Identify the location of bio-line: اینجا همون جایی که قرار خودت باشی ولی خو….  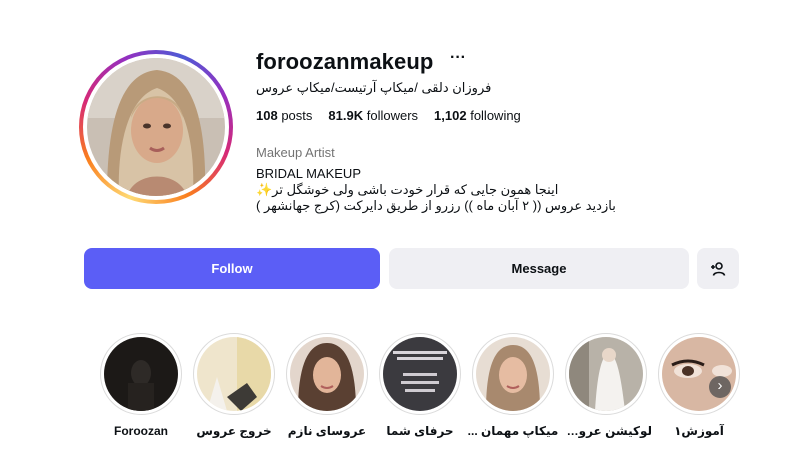
(407, 189).